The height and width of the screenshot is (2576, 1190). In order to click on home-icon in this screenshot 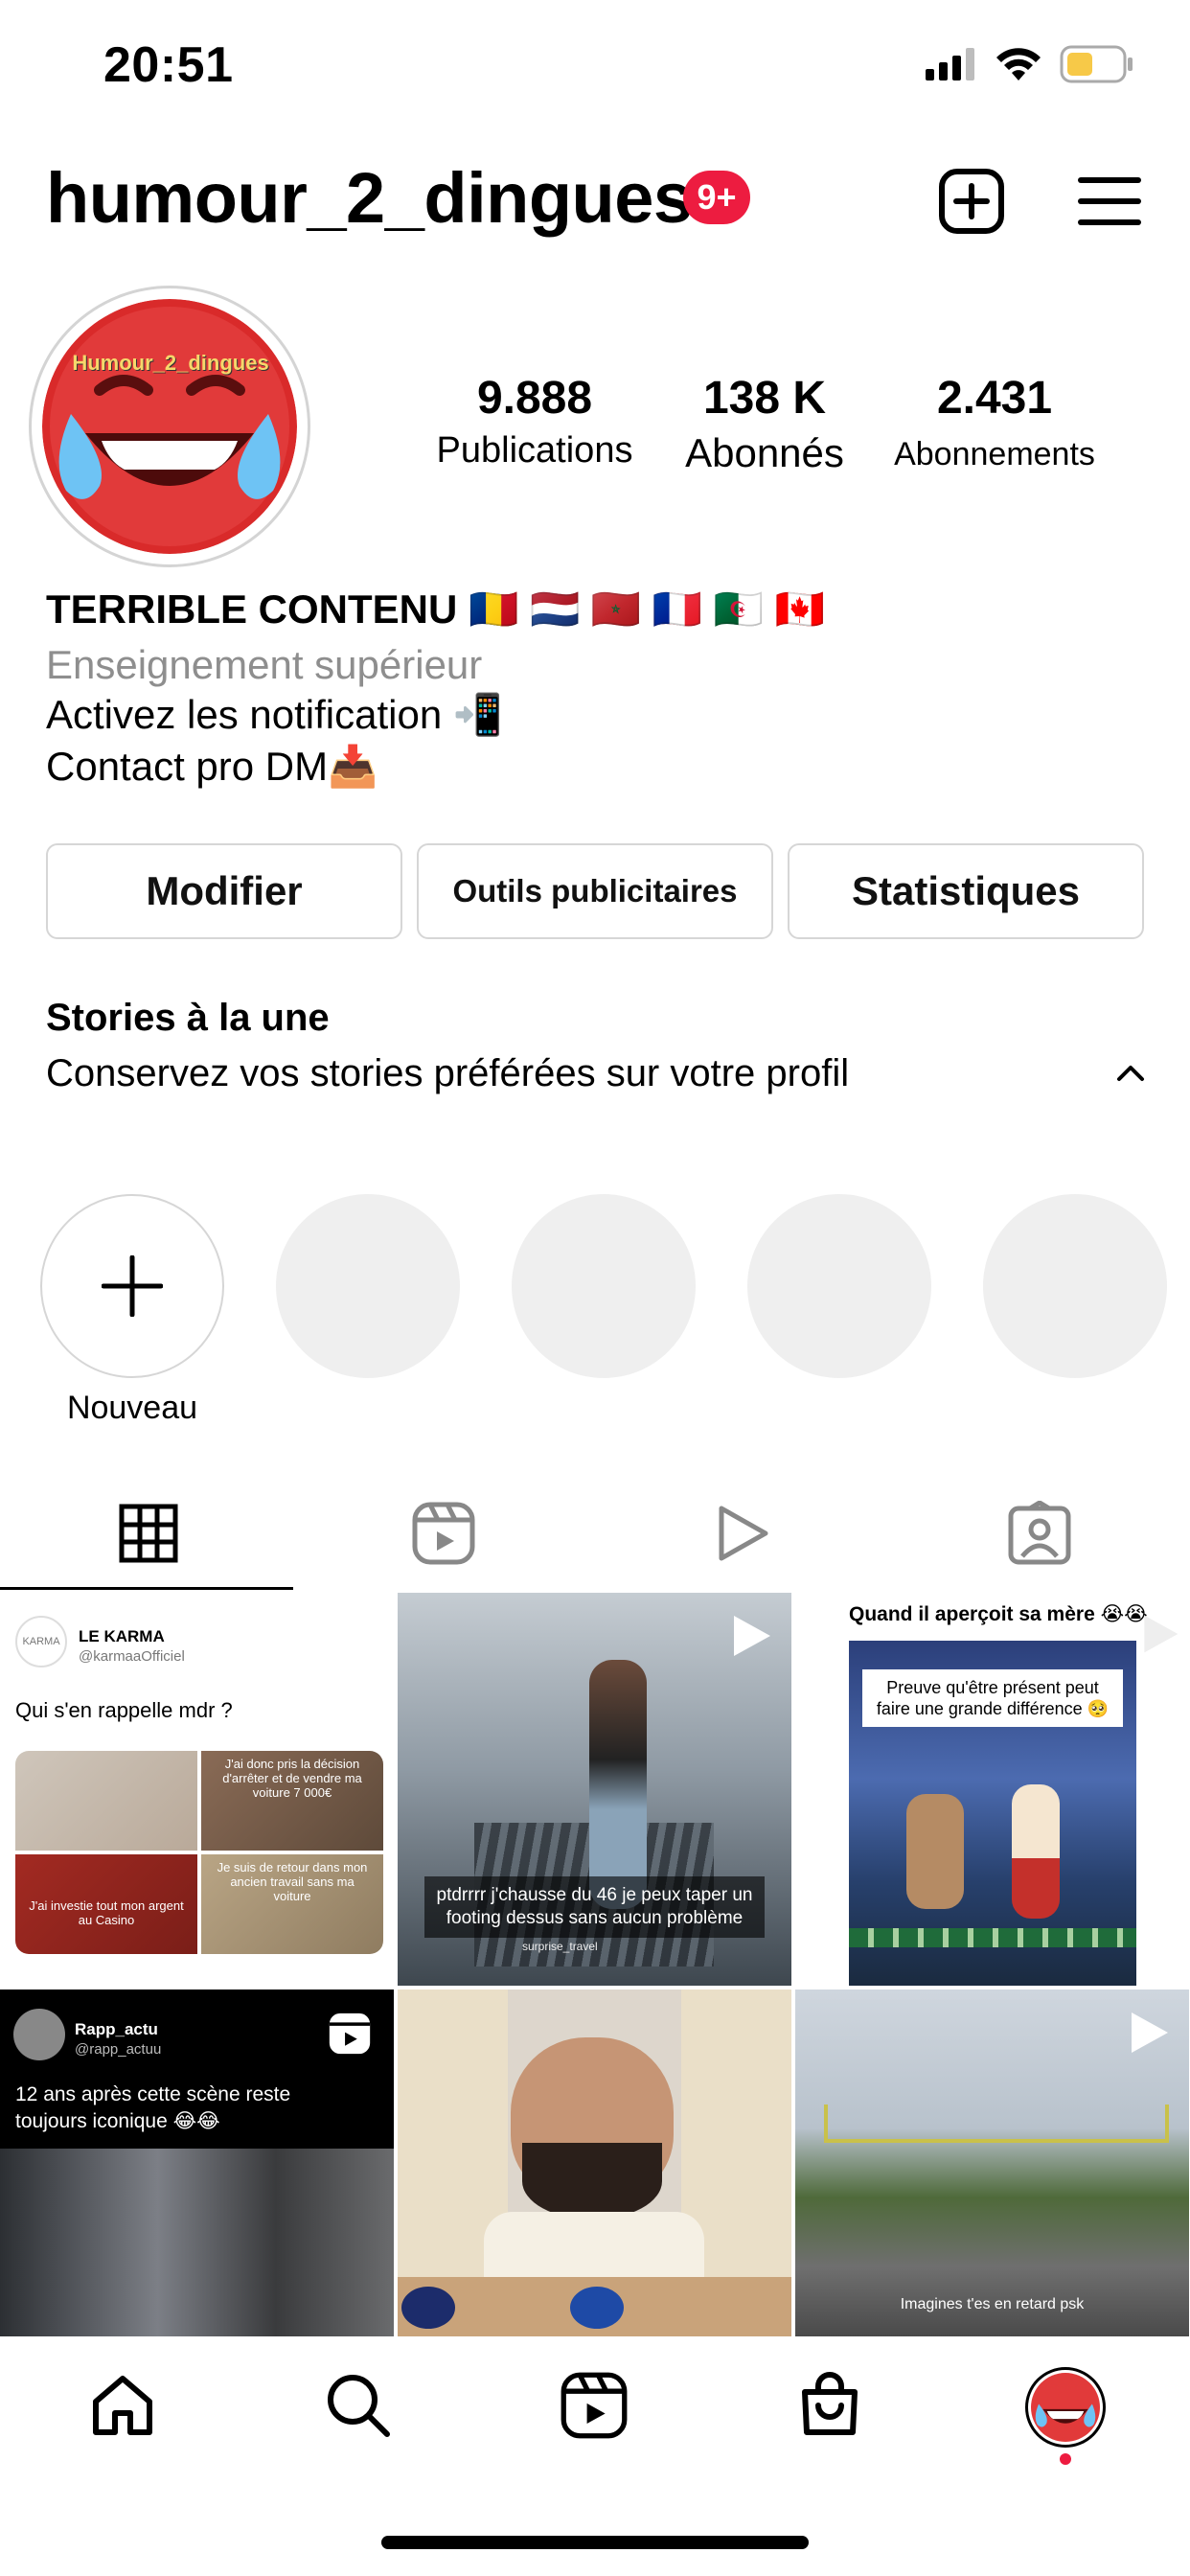, I will do `click(123, 2405)`.